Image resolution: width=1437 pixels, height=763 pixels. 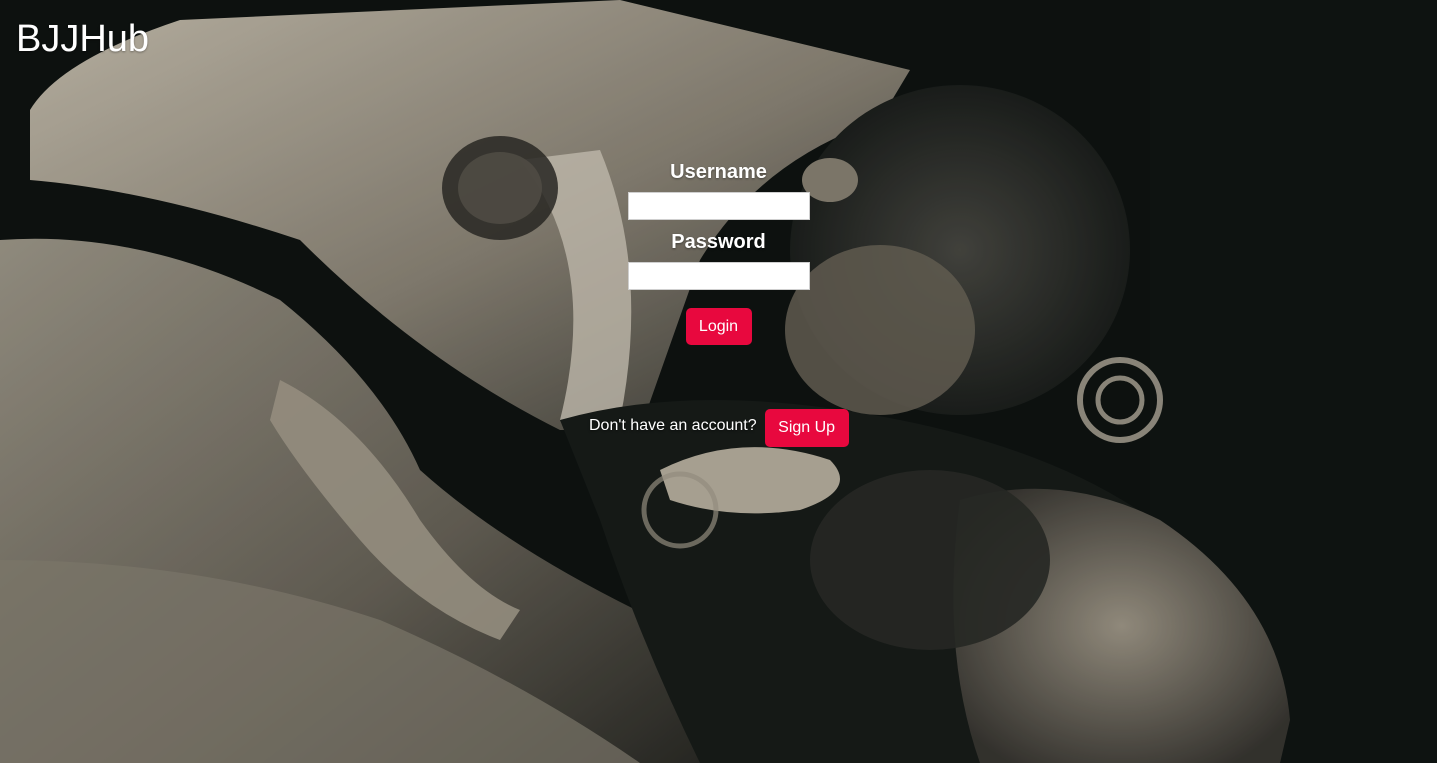 I want to click on signup-row: Don't have an account? Sign Up, so click(x=719, y=428).